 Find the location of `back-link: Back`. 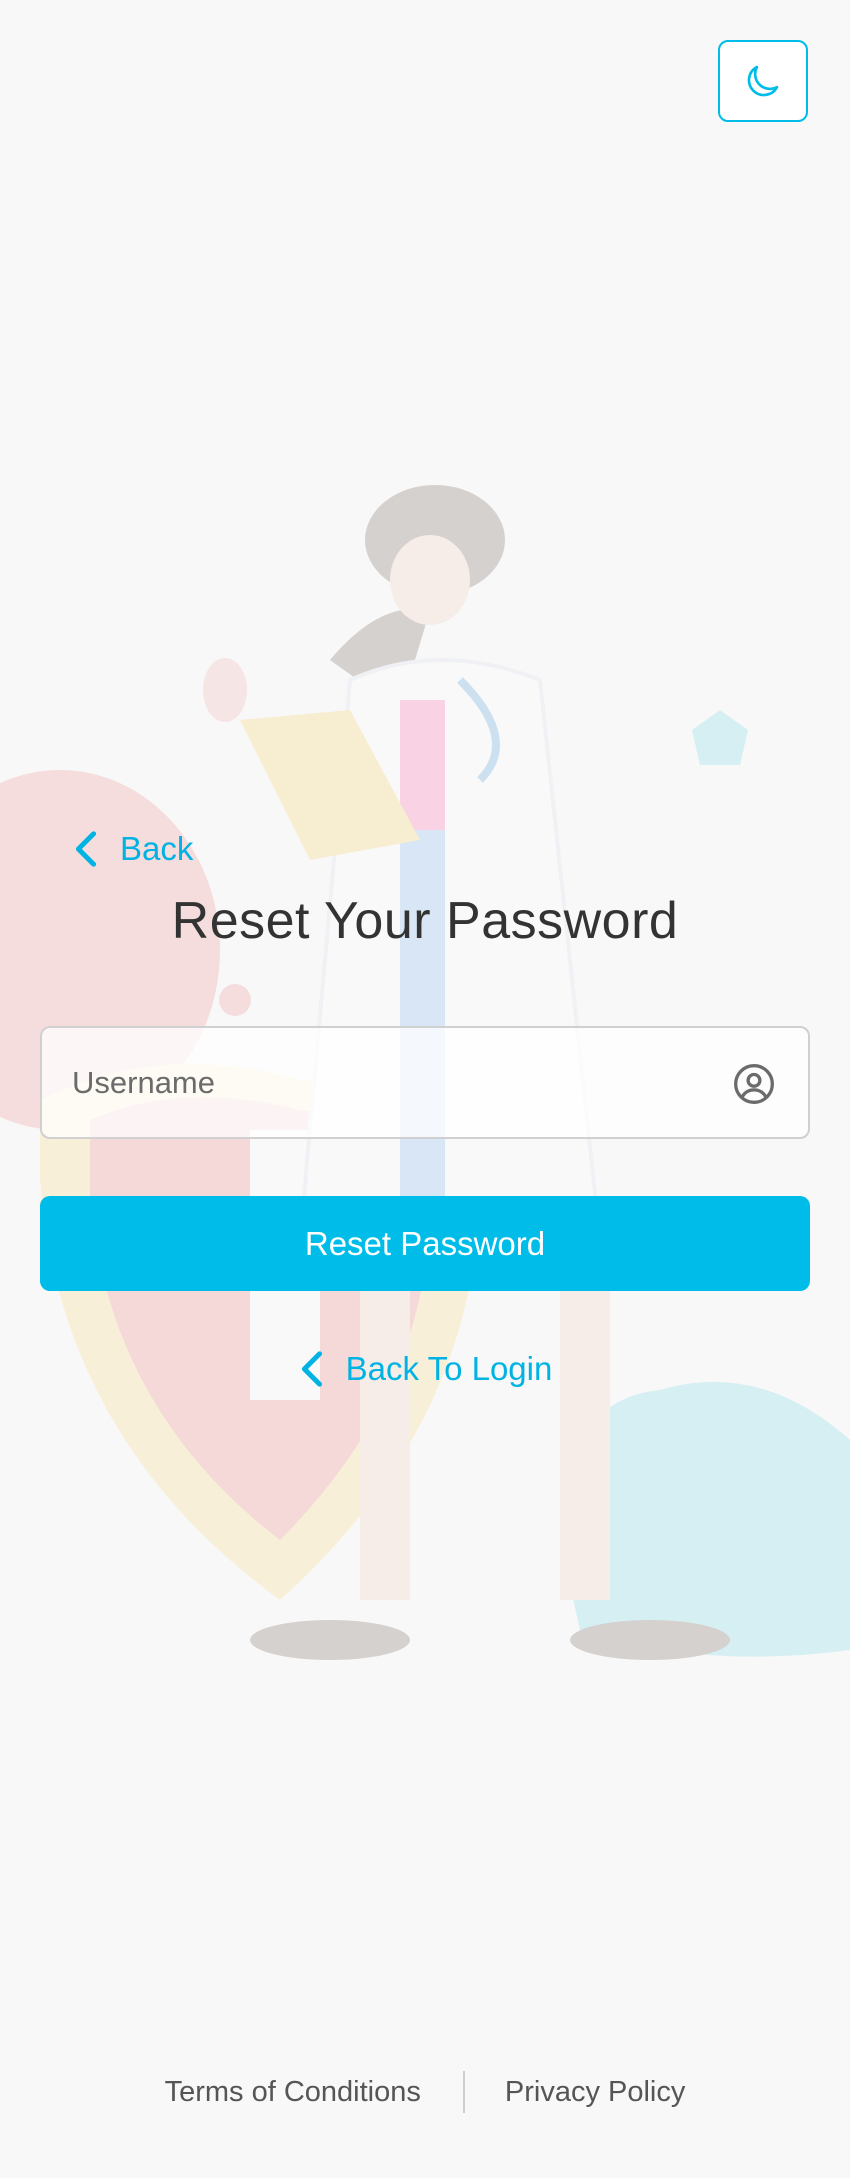

back-link: Back is located at coordinates (132, 849).